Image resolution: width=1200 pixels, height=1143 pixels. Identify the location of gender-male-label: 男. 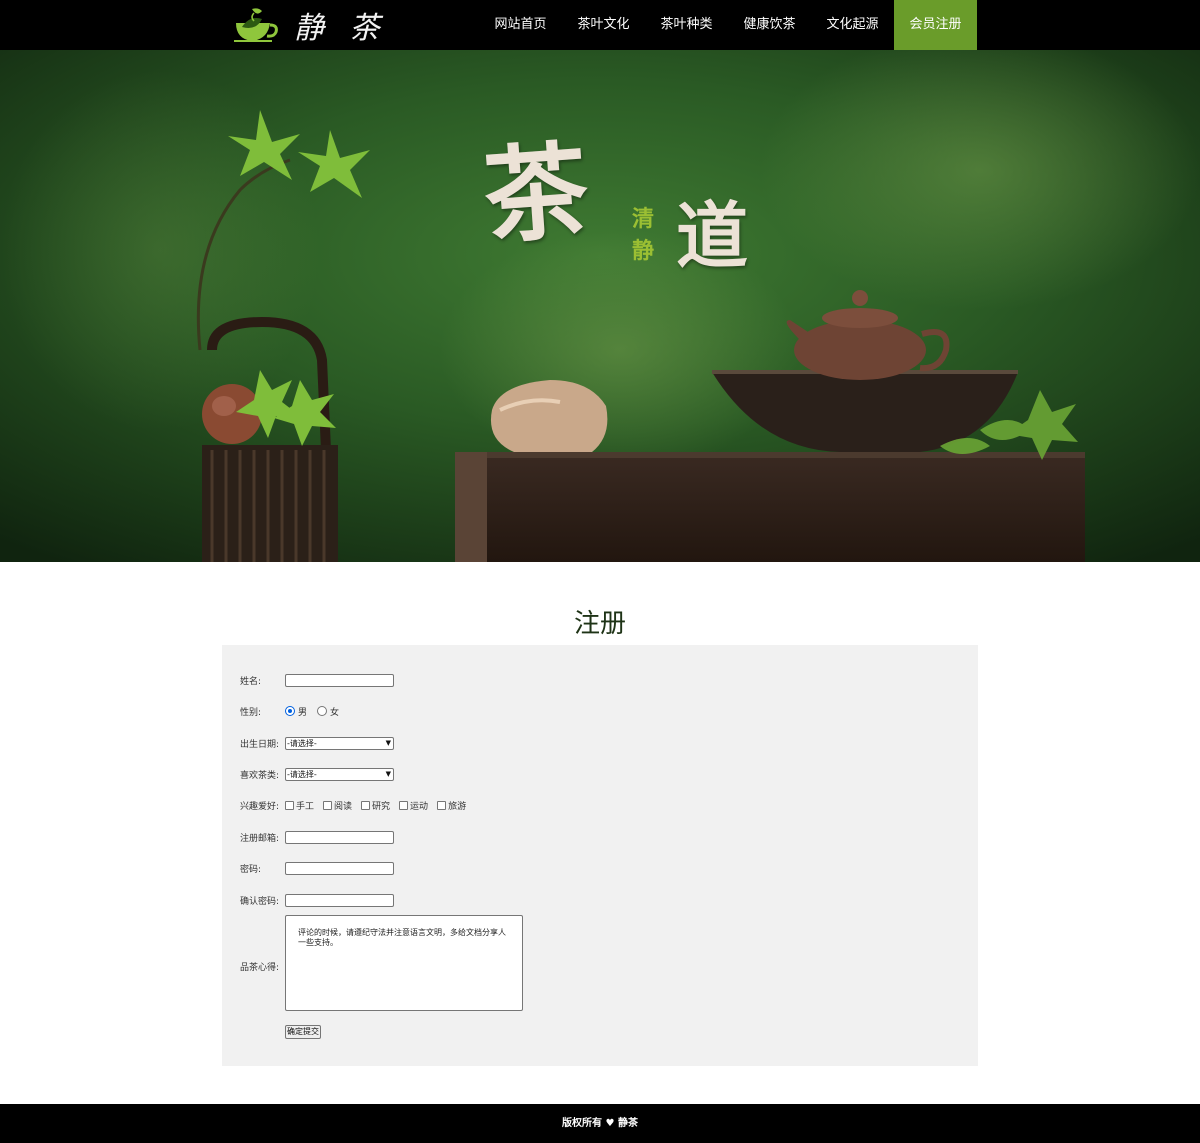
(303, 712).